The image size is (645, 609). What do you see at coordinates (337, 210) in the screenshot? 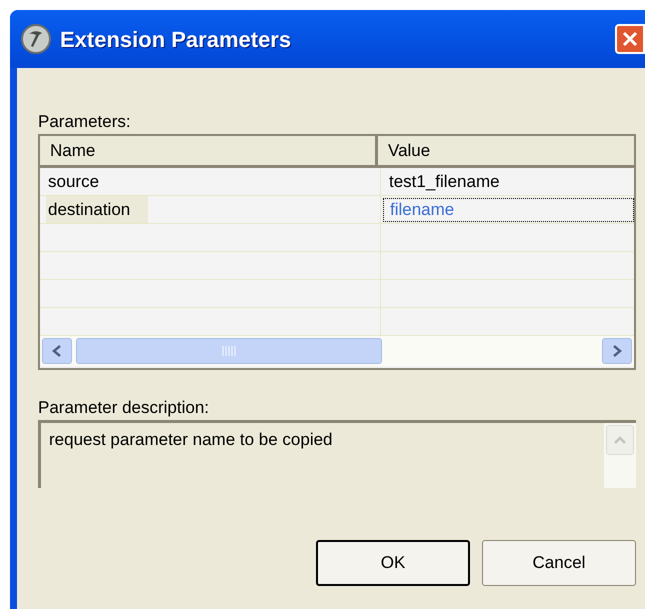
I see `table-row: destination filename` at bounding box center [337, 210].